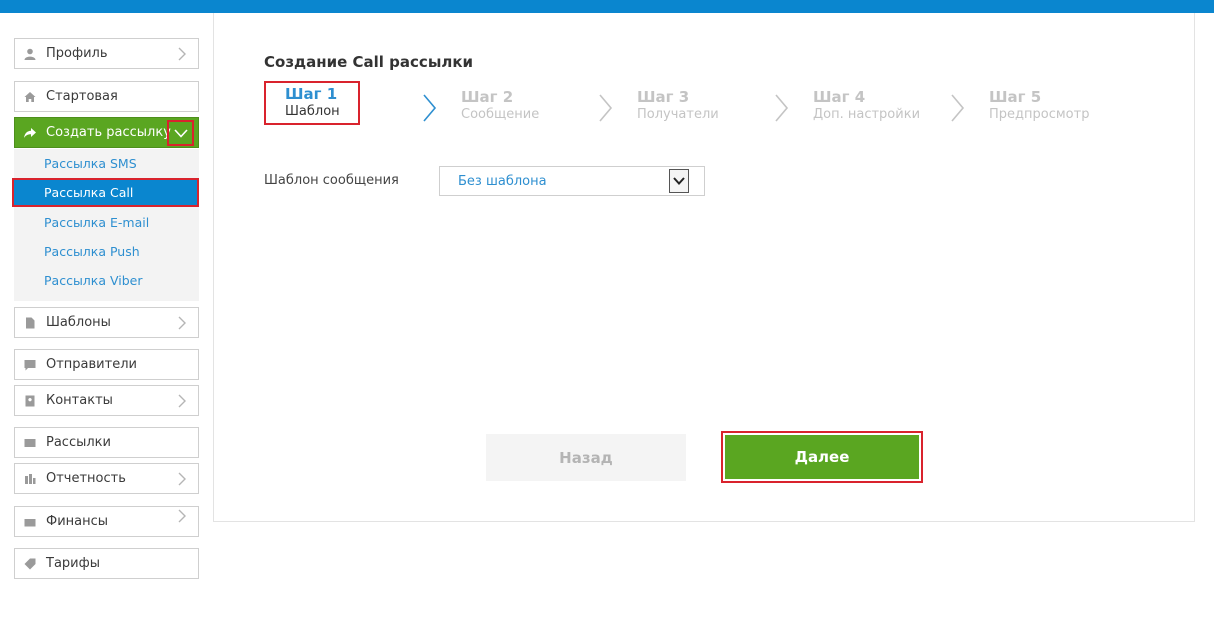 This screenshot has width=1214, height=617. I want to click on submenu-item-push: Рассылка Push, so click(106, 251).